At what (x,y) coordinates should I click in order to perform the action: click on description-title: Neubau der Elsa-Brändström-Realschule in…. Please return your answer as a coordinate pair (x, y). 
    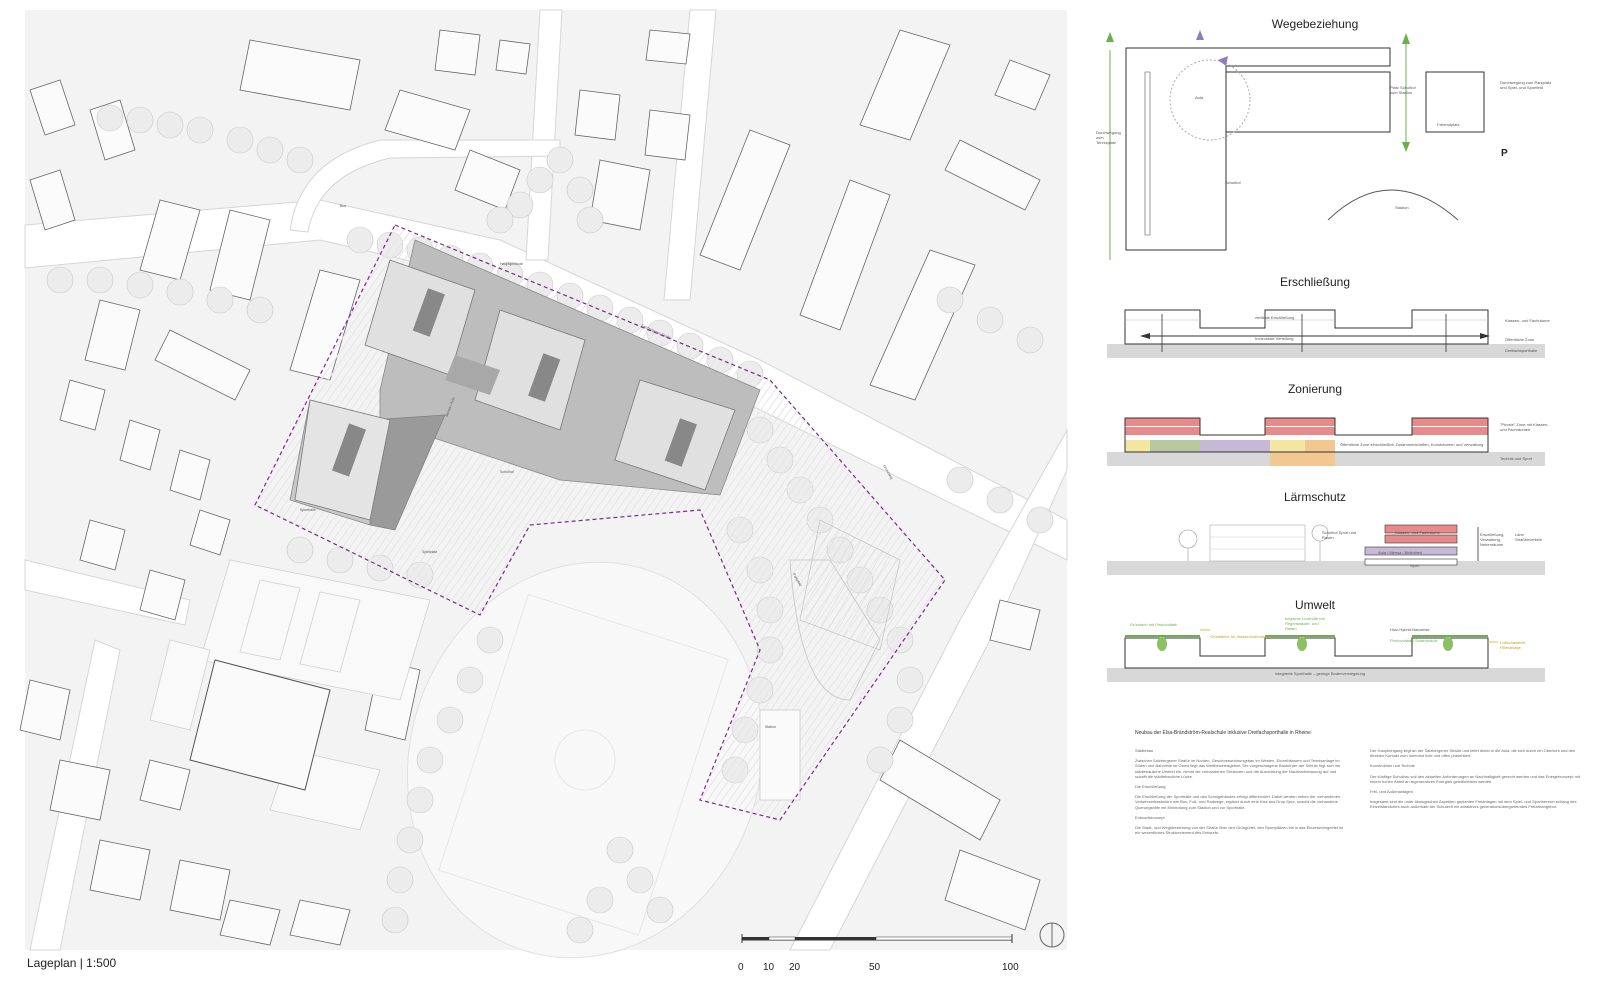
    Looking at the image, I should click on (1223, 733).